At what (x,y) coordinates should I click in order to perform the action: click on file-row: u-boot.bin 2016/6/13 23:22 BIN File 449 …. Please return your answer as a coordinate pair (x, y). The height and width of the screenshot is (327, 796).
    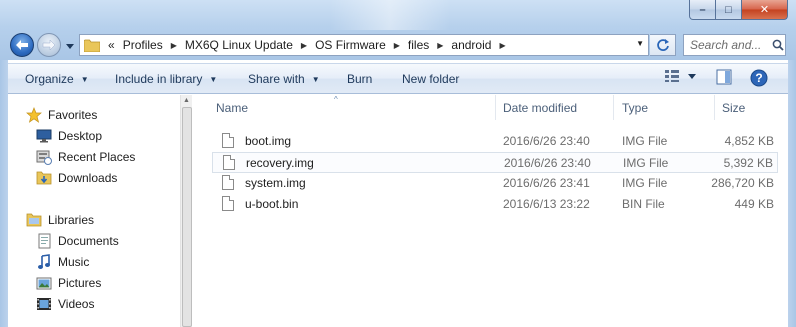
    Looking at the image, I should click on (495, 204).